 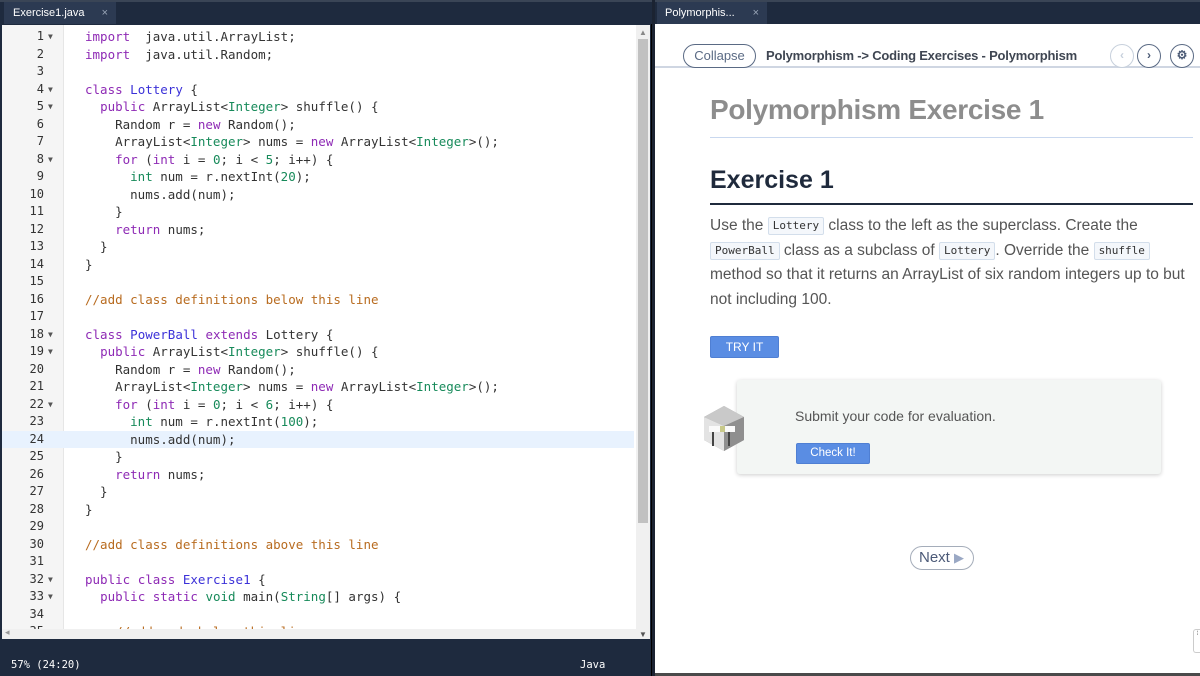 What do you see at coordinates (36, 561) in the screenshot?
I see `line-number: 31` at bounding box center [36, 561].